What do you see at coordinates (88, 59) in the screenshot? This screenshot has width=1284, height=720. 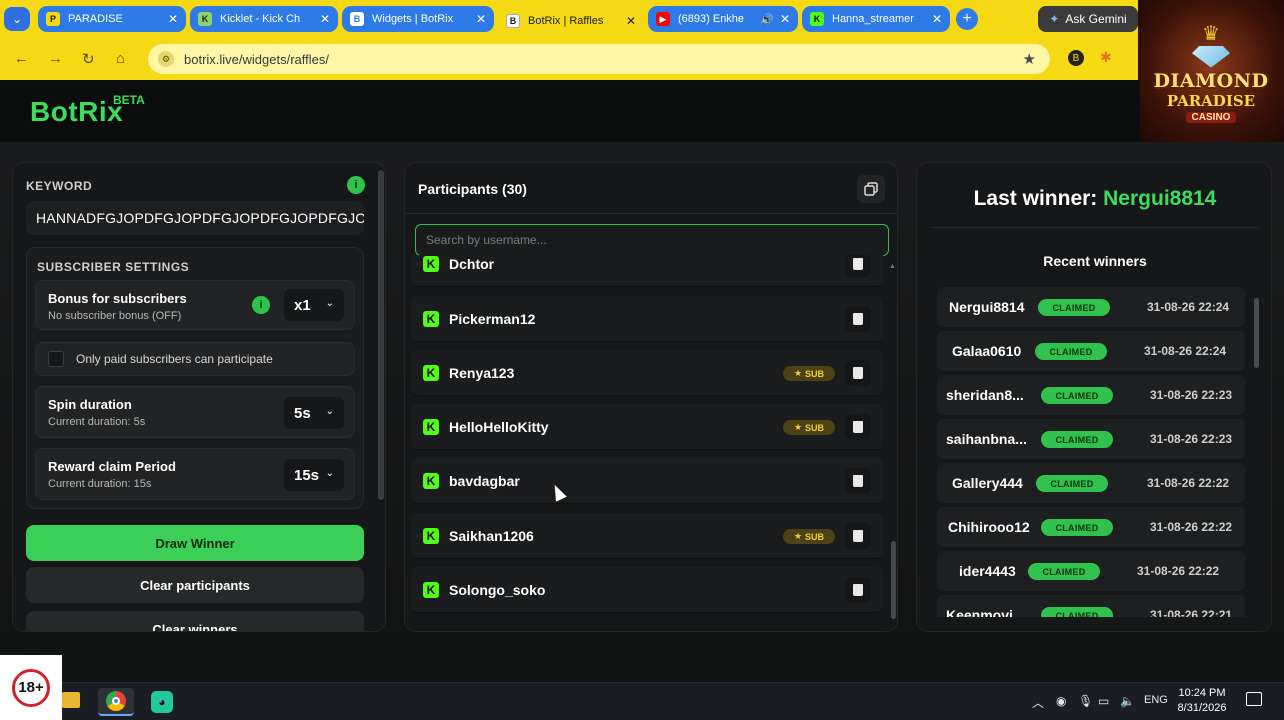 I see `reload-icon: ↻` at bounding box center [88, 59].